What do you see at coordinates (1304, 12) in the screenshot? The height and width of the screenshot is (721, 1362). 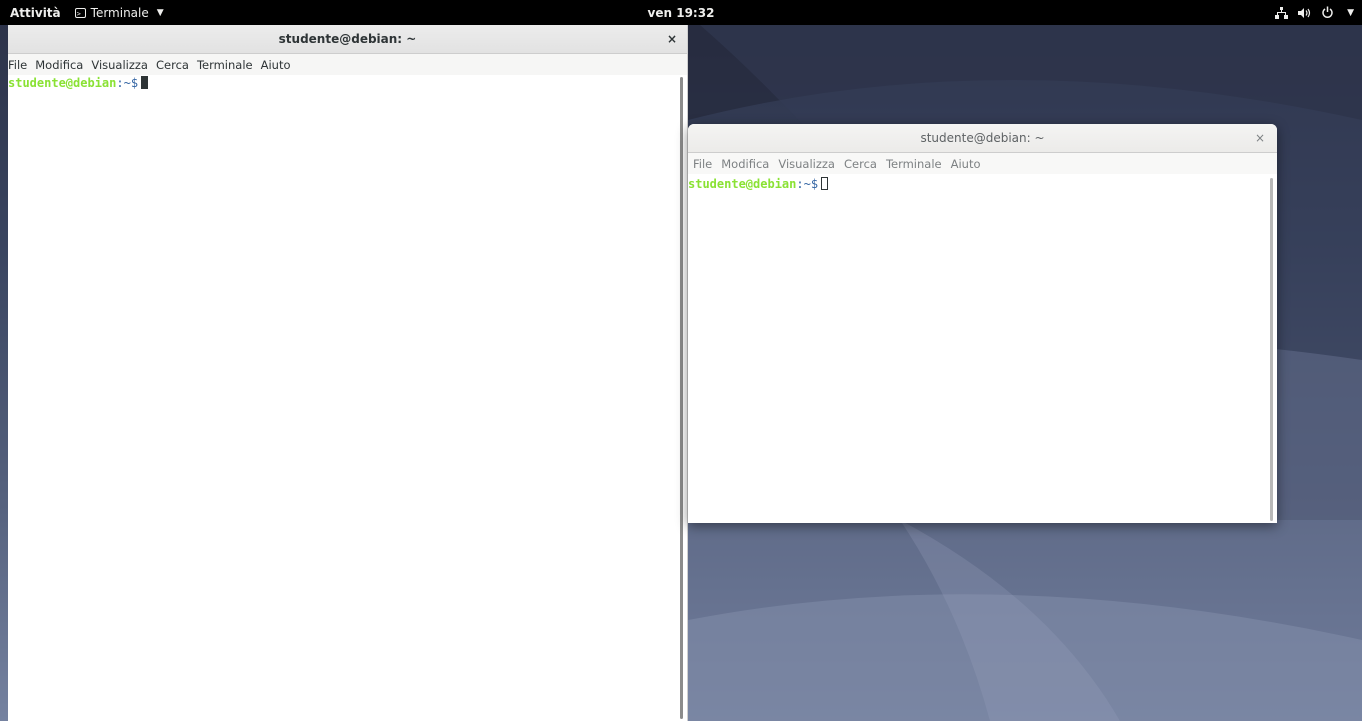 I see `volume-icon` at bounding box center [1304, 12].